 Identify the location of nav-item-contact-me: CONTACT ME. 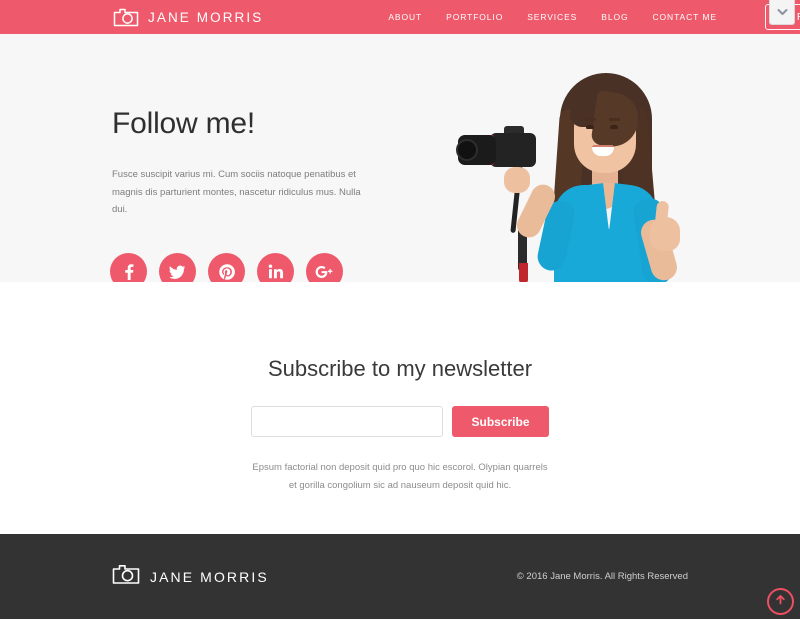
(684, 17).